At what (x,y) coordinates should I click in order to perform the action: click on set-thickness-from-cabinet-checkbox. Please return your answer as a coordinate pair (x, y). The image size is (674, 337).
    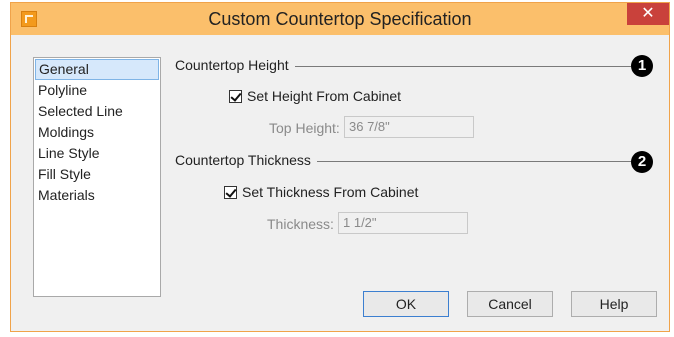
    Looking at the image, I should click on (230, 192).